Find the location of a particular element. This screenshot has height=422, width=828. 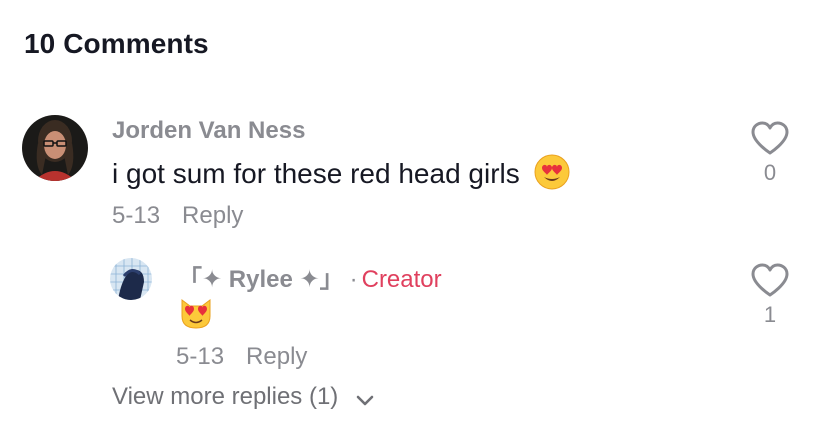

comment-username: Jorden Van Ness is located at coordinates (208, 131).